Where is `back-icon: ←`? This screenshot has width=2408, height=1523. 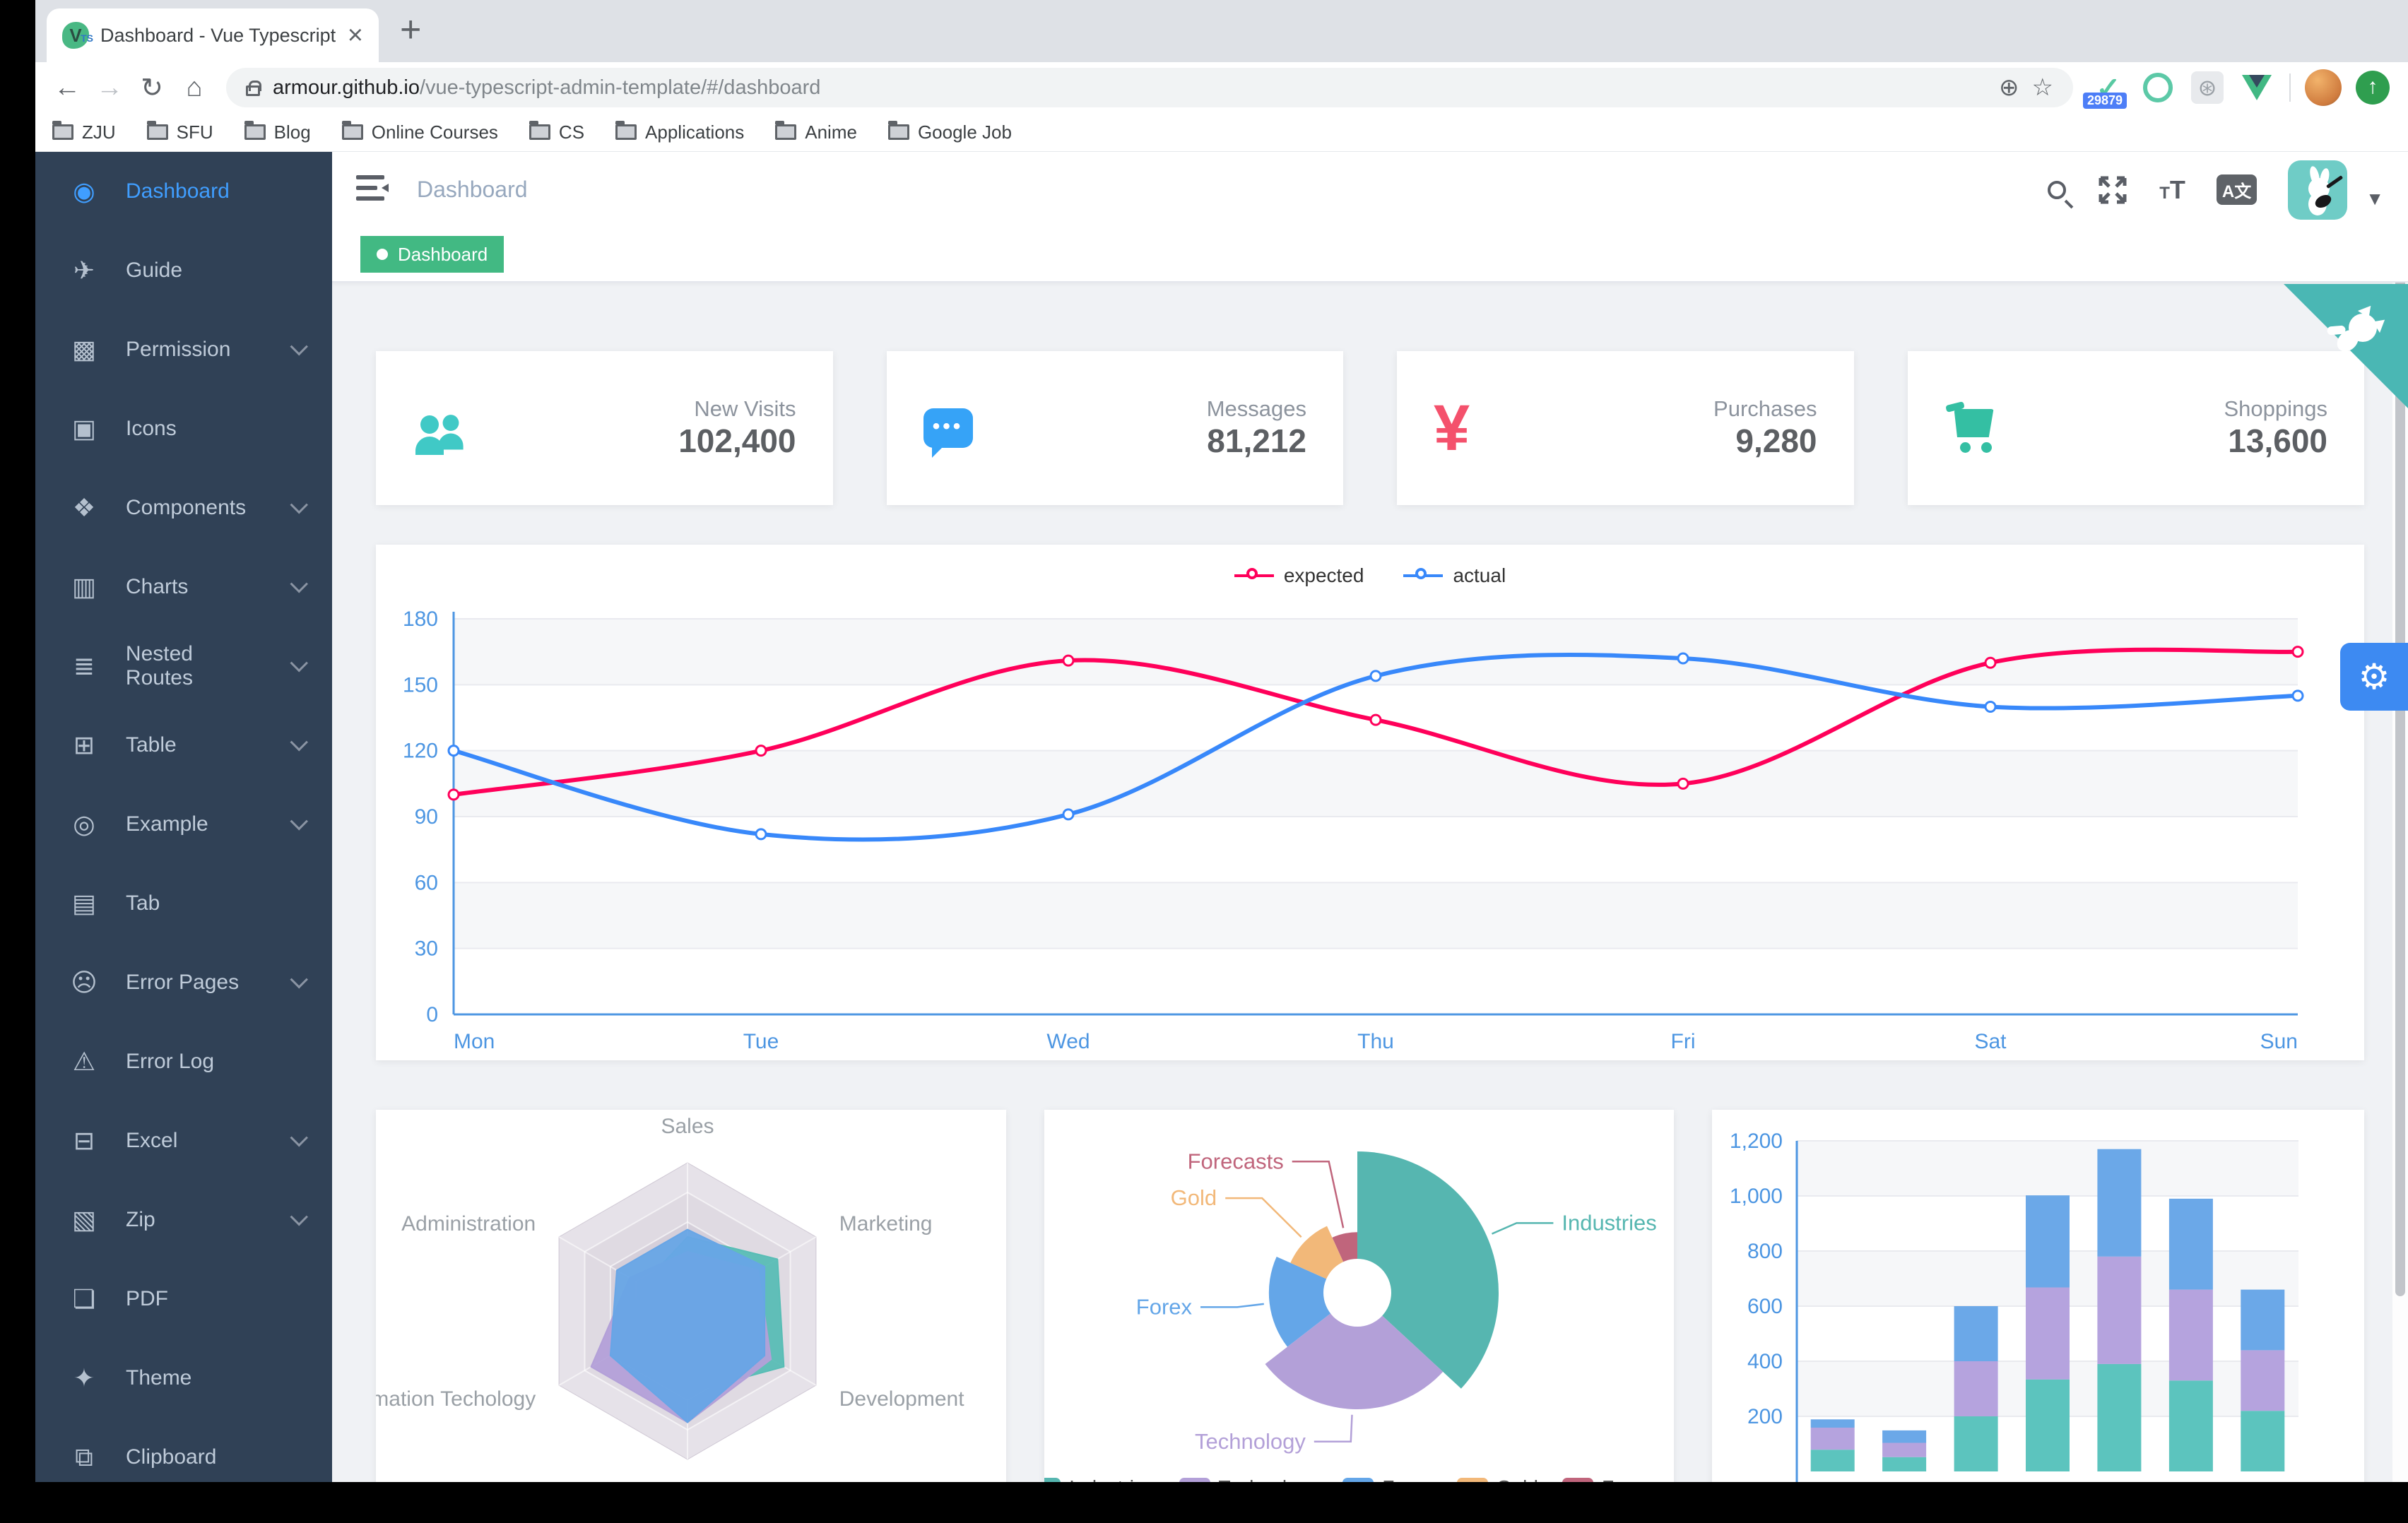
back-icon: ← is located at coordinates (67, 88).